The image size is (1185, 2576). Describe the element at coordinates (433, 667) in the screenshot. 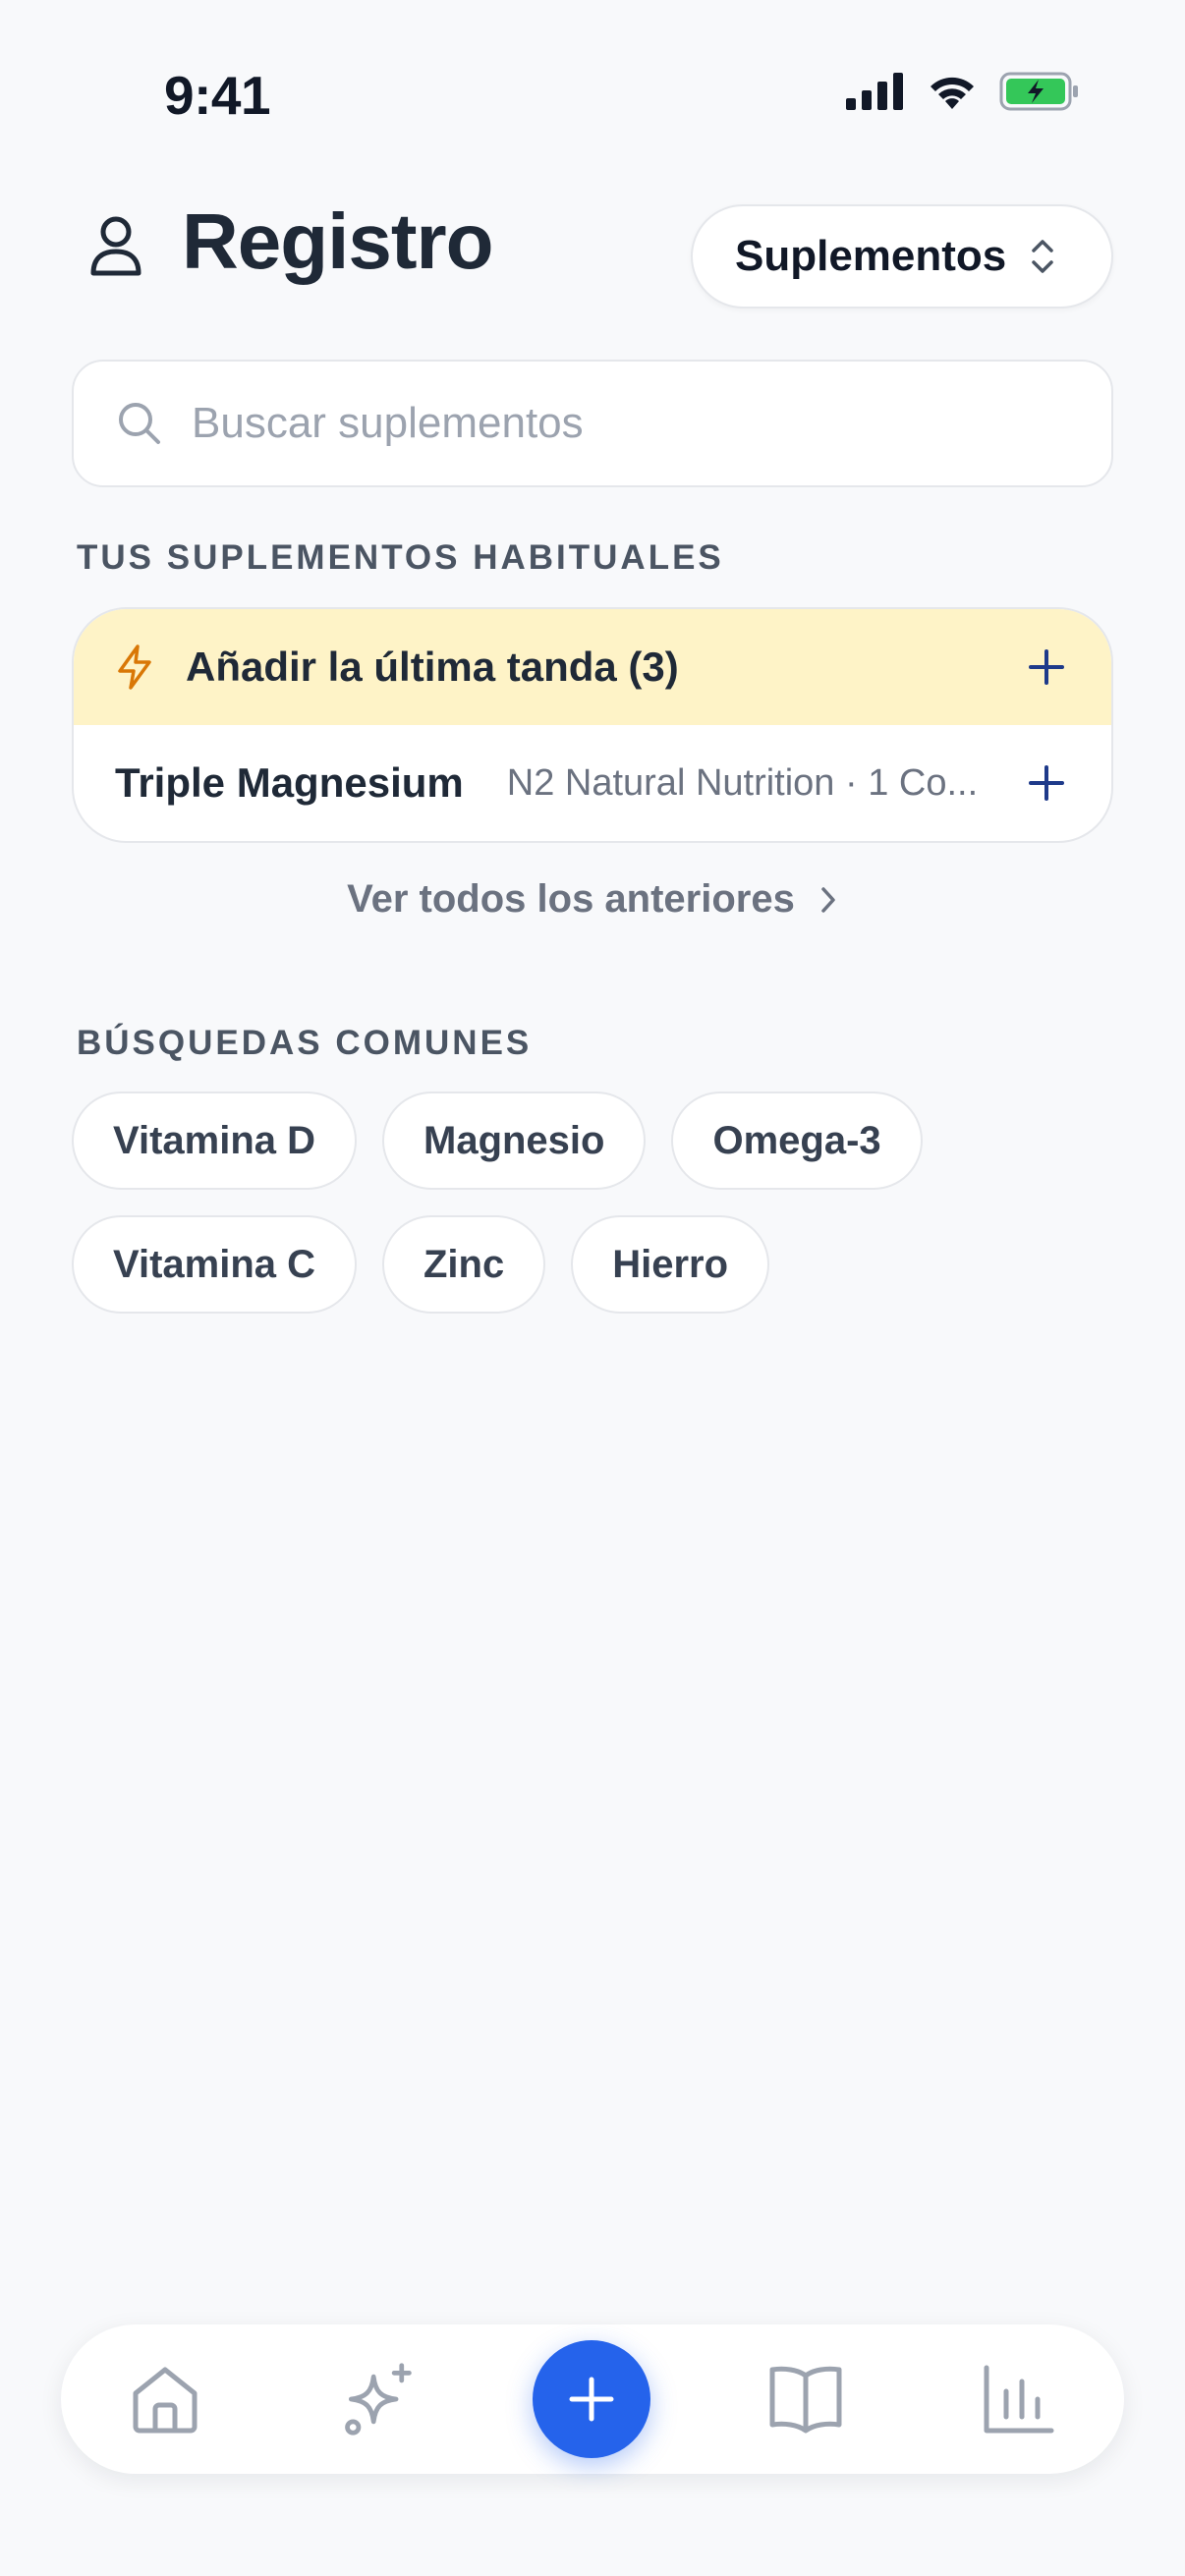

I see `quick-add-label: Añadir la última tanda (3)` at that location.